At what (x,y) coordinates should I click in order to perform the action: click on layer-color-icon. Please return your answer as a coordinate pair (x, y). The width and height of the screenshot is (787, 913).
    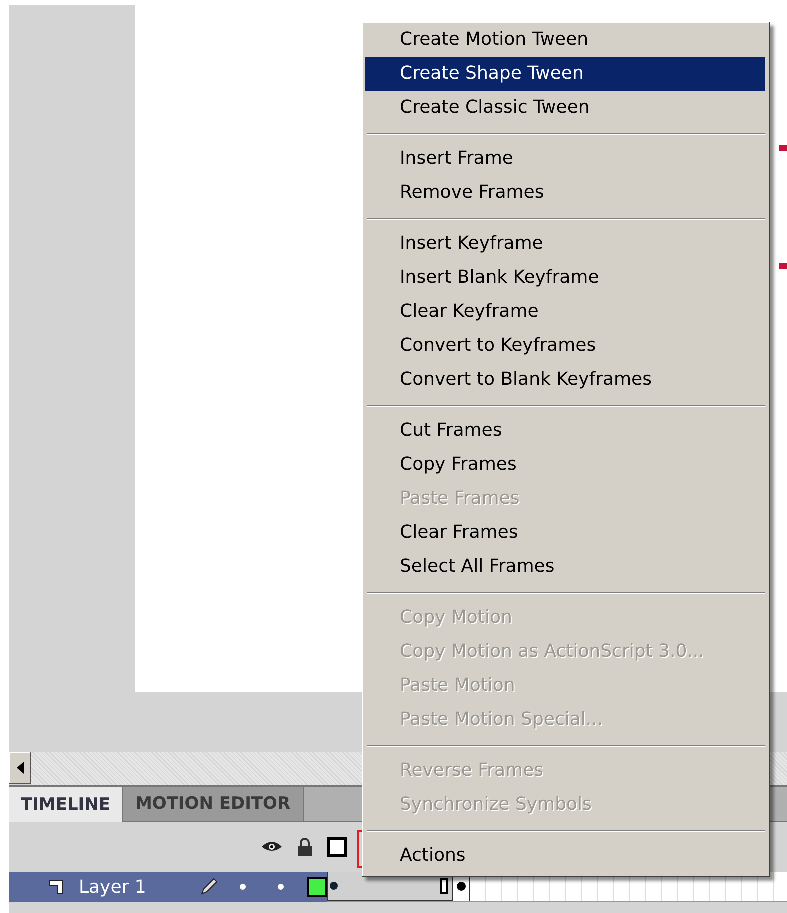
    Looking at the image, I should click on (317, 887).